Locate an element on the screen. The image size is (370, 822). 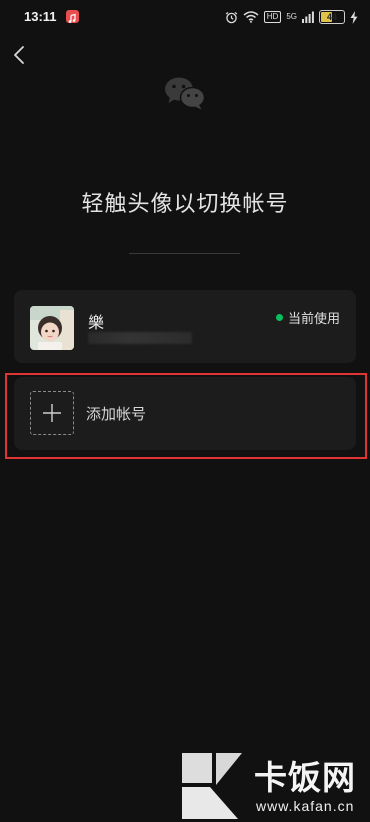
add-account-button: 添加帐号 is located at coordinates (185, 413).